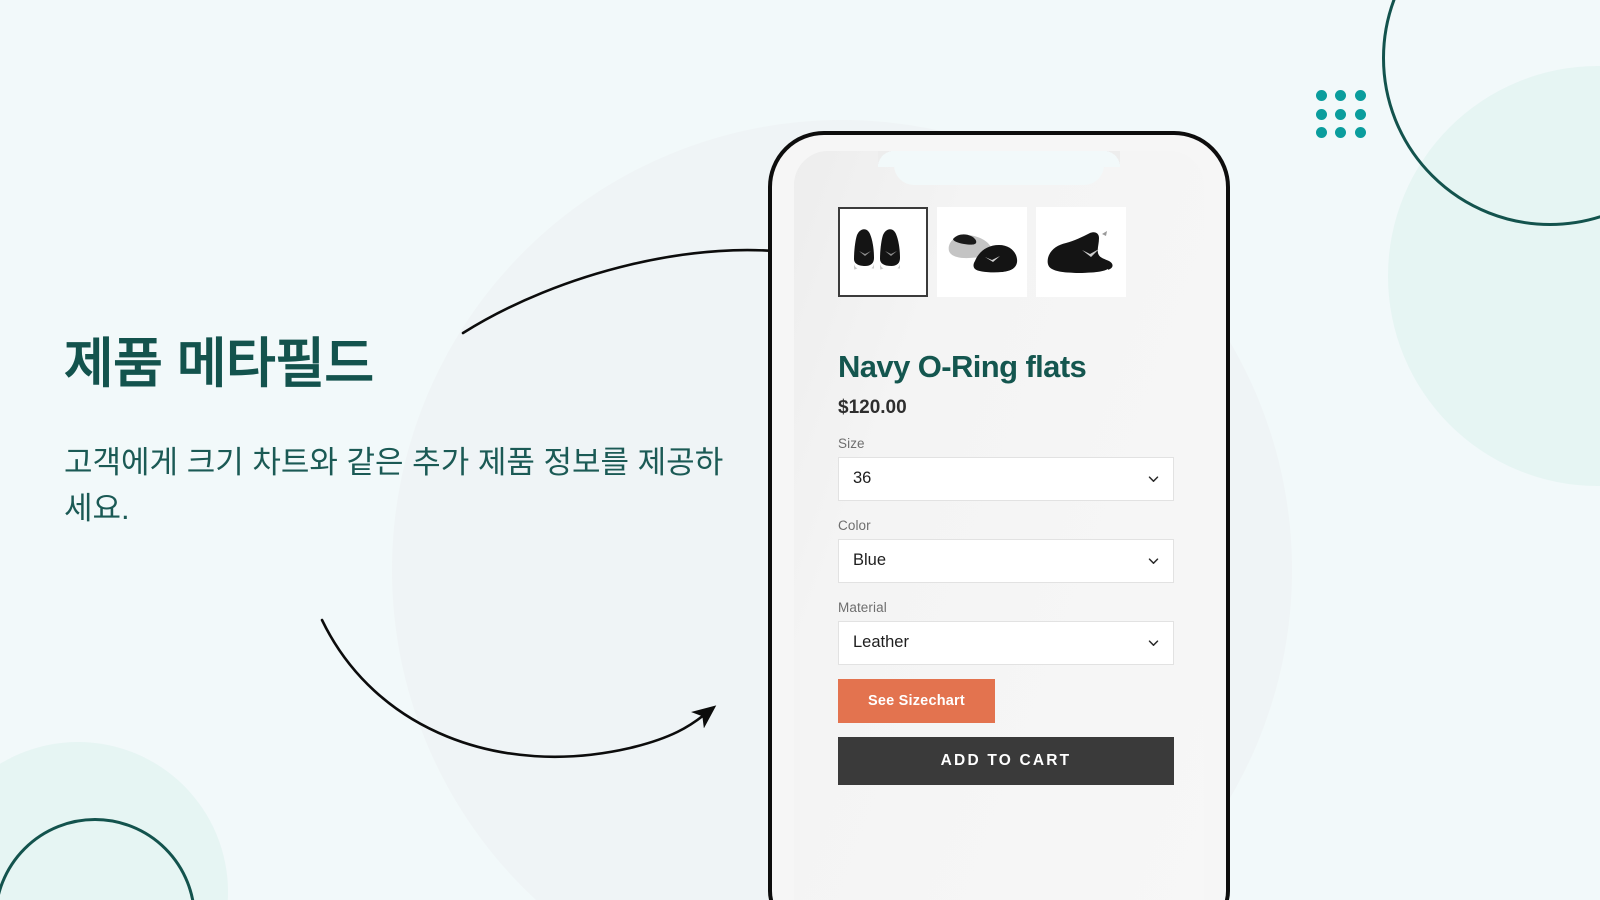  What do you see at coordinates (878, 252) in the screenshot?
I see `sneaker-rear-pair-icon` at bounding box center [878, 252].